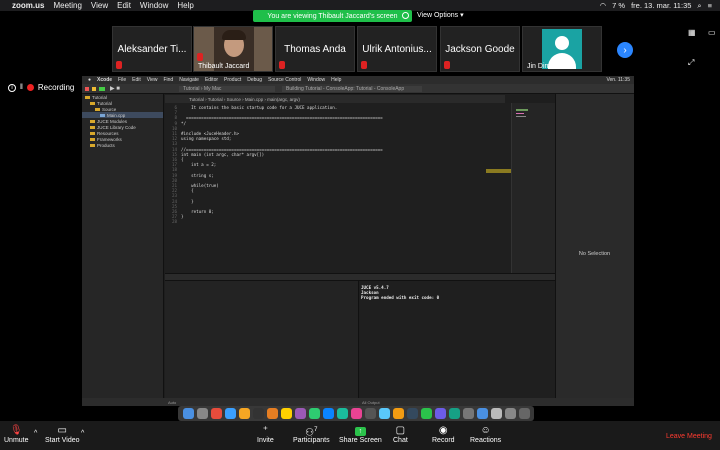 This screenshot has width=720, height=450. I want to click on leave-meeting-button: Leave Meeting, so click(689, 436).